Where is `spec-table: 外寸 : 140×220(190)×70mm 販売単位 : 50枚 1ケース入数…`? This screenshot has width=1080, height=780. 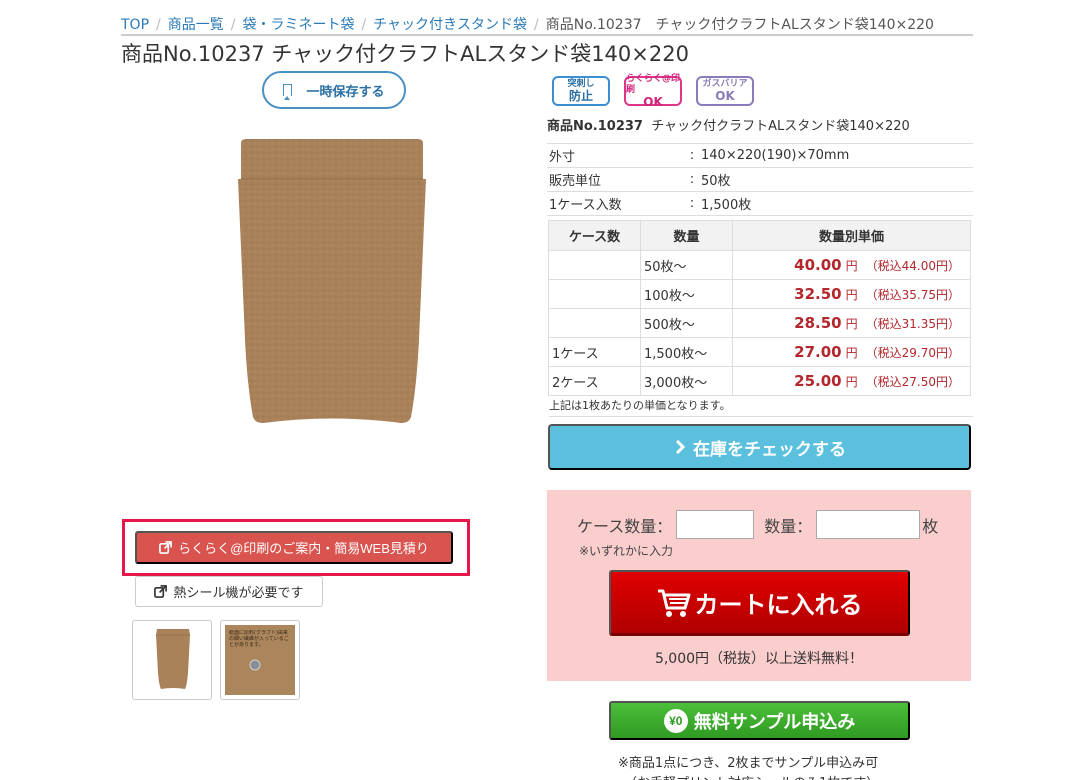
spec-table: 外寸 : 140×220(190)×70mm 販売単位 : 50枚 1ケース入数… is located at coordinates (760, 179).